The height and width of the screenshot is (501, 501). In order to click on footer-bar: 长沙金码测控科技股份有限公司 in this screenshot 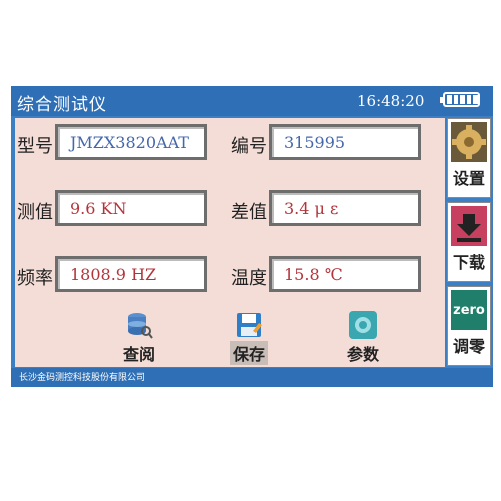, I will do `click(252, 377)`.